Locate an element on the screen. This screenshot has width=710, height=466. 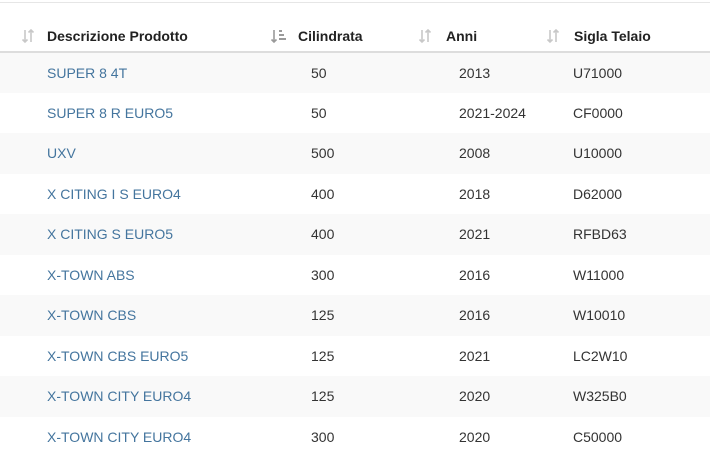
cell-anni: 2013 is located at coordinates (475, 72).